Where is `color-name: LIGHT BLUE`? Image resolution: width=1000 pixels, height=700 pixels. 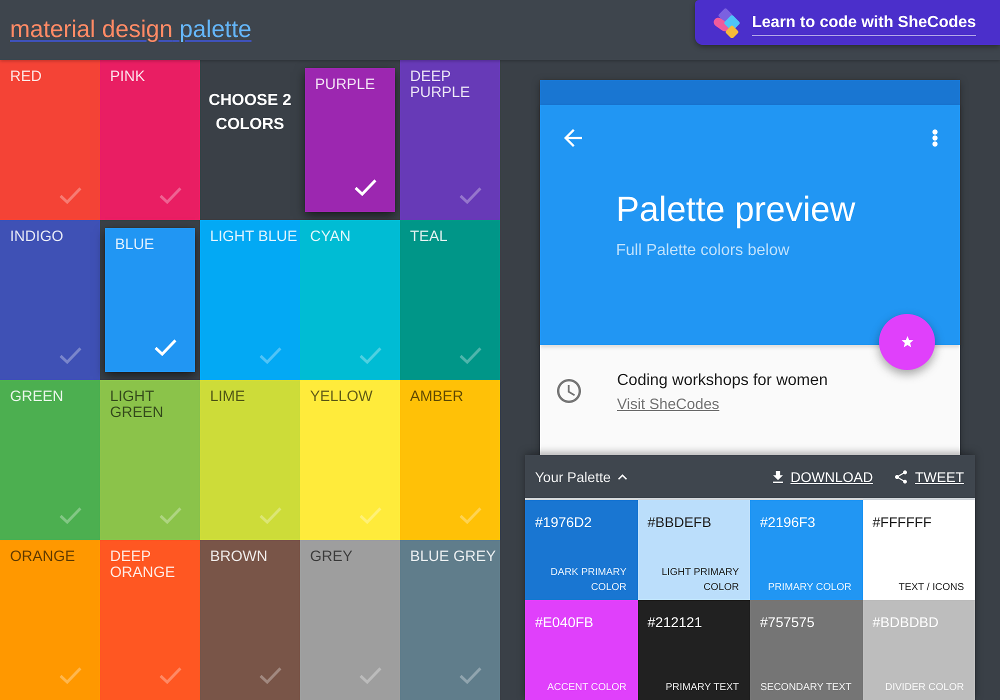 color-name: LIGHT BLUE is located at coordinates (254, 237).